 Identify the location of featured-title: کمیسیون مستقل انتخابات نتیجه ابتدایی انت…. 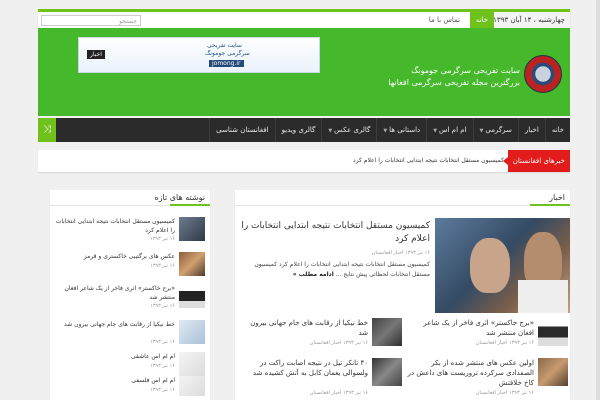
(335, 233).